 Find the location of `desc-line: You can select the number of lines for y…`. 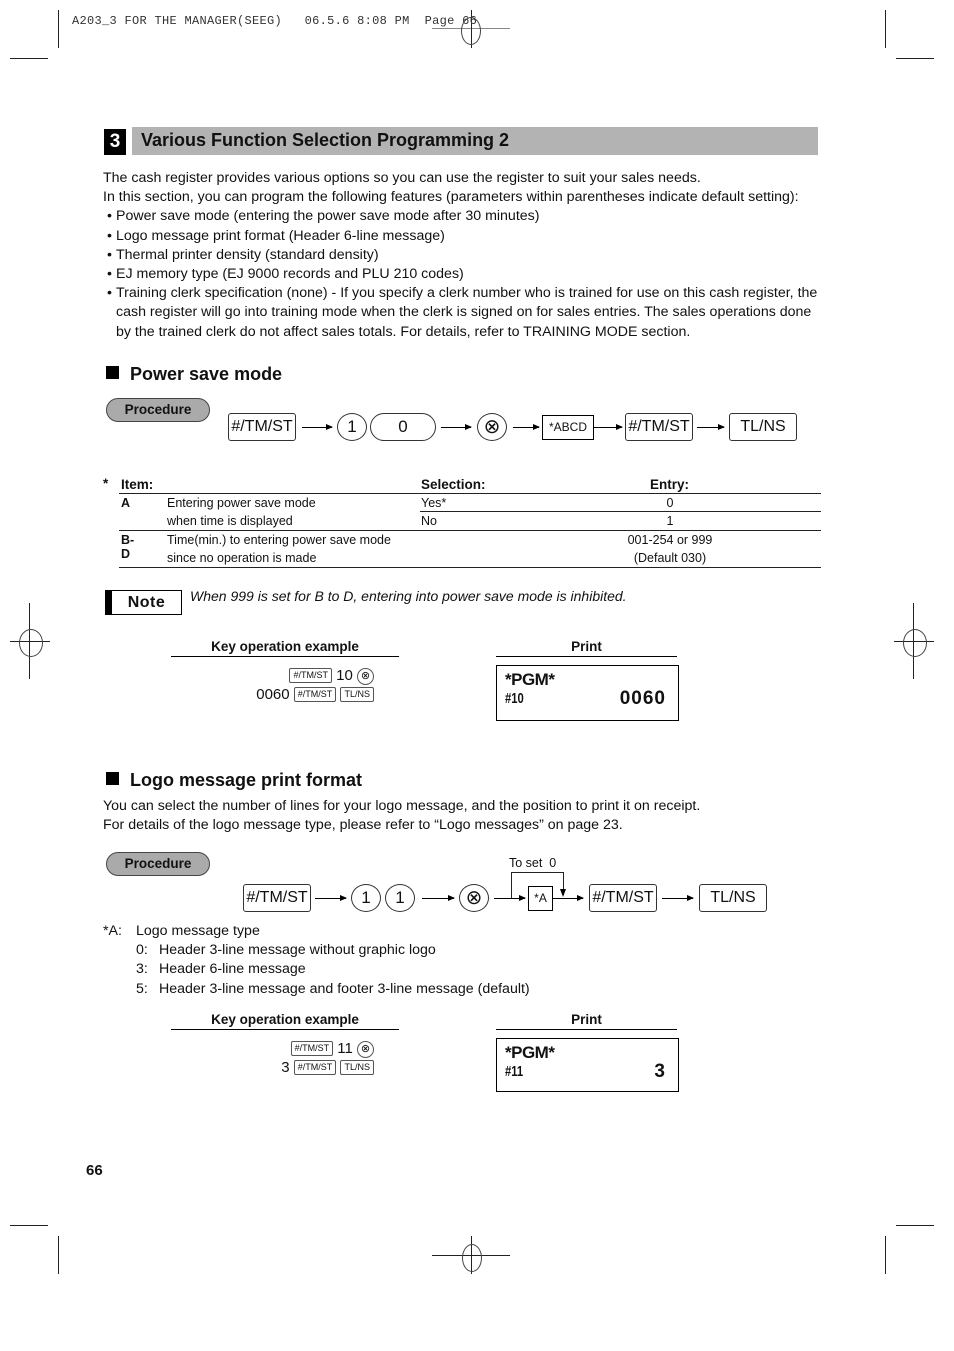

desc-line: You can select the number of lines for y… is located at coordinates (402, 806).